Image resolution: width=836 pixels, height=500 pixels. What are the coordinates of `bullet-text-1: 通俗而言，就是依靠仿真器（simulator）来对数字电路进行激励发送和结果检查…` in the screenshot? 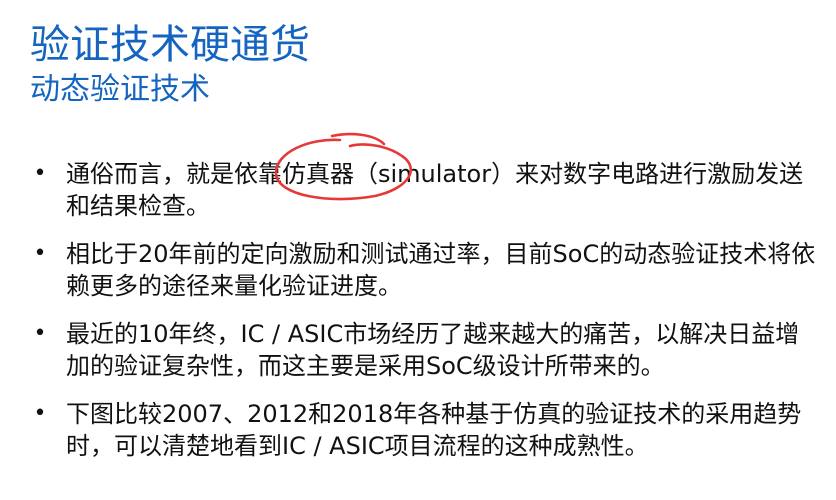 It's located at (435, 190).